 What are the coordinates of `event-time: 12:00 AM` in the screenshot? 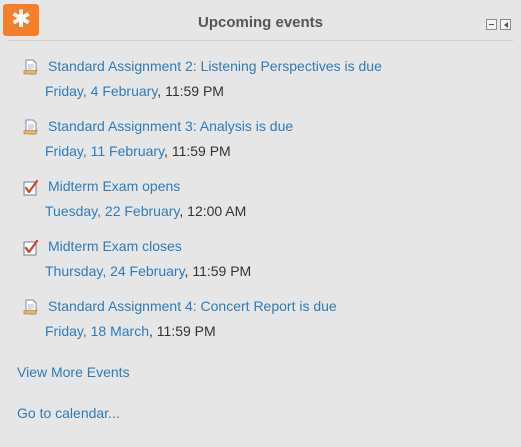 It's located at (217, 211).